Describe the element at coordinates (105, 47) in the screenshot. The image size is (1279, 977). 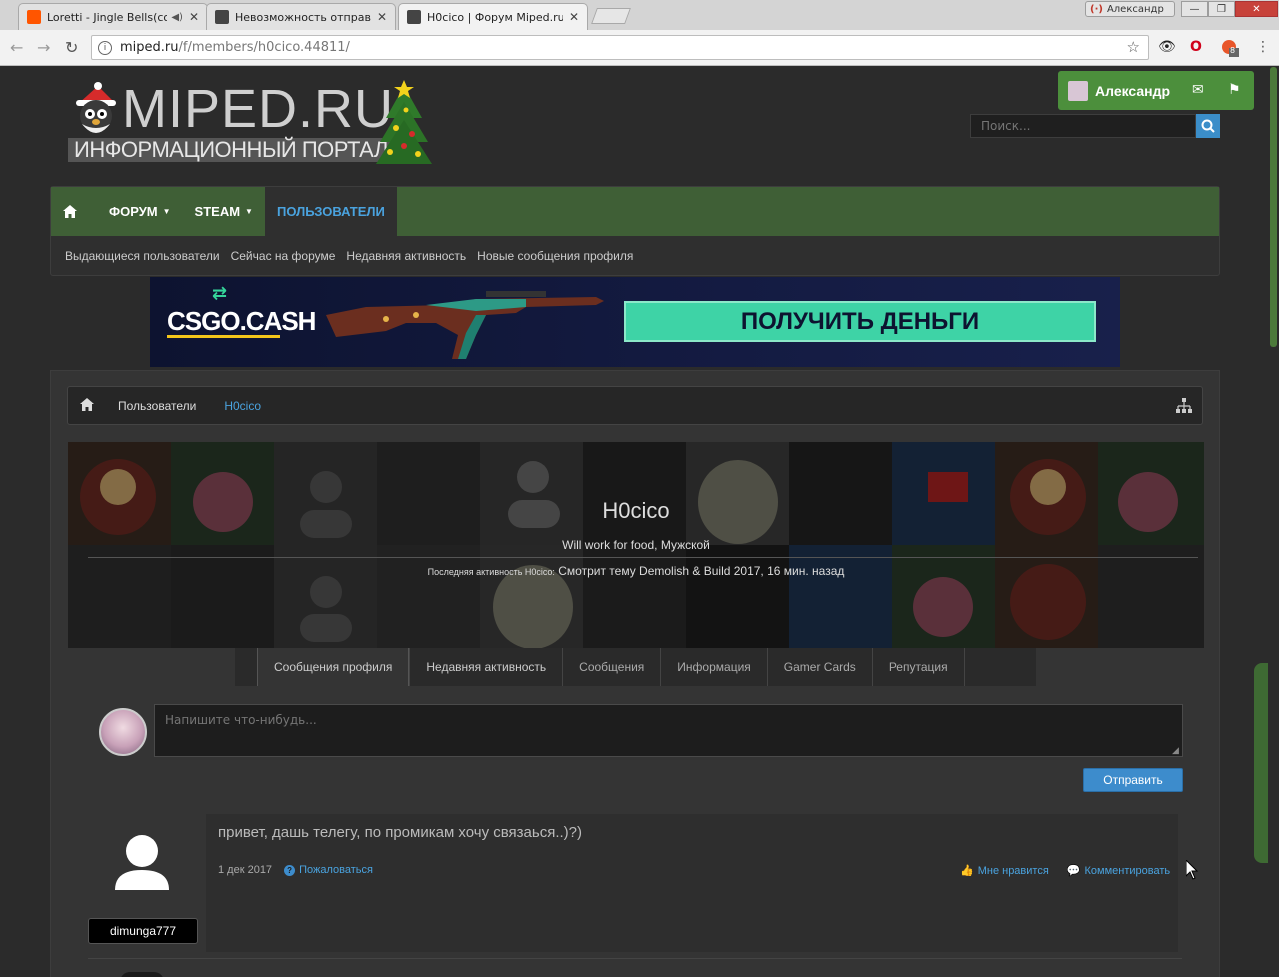
I see `site-info-icon: i` at that location.